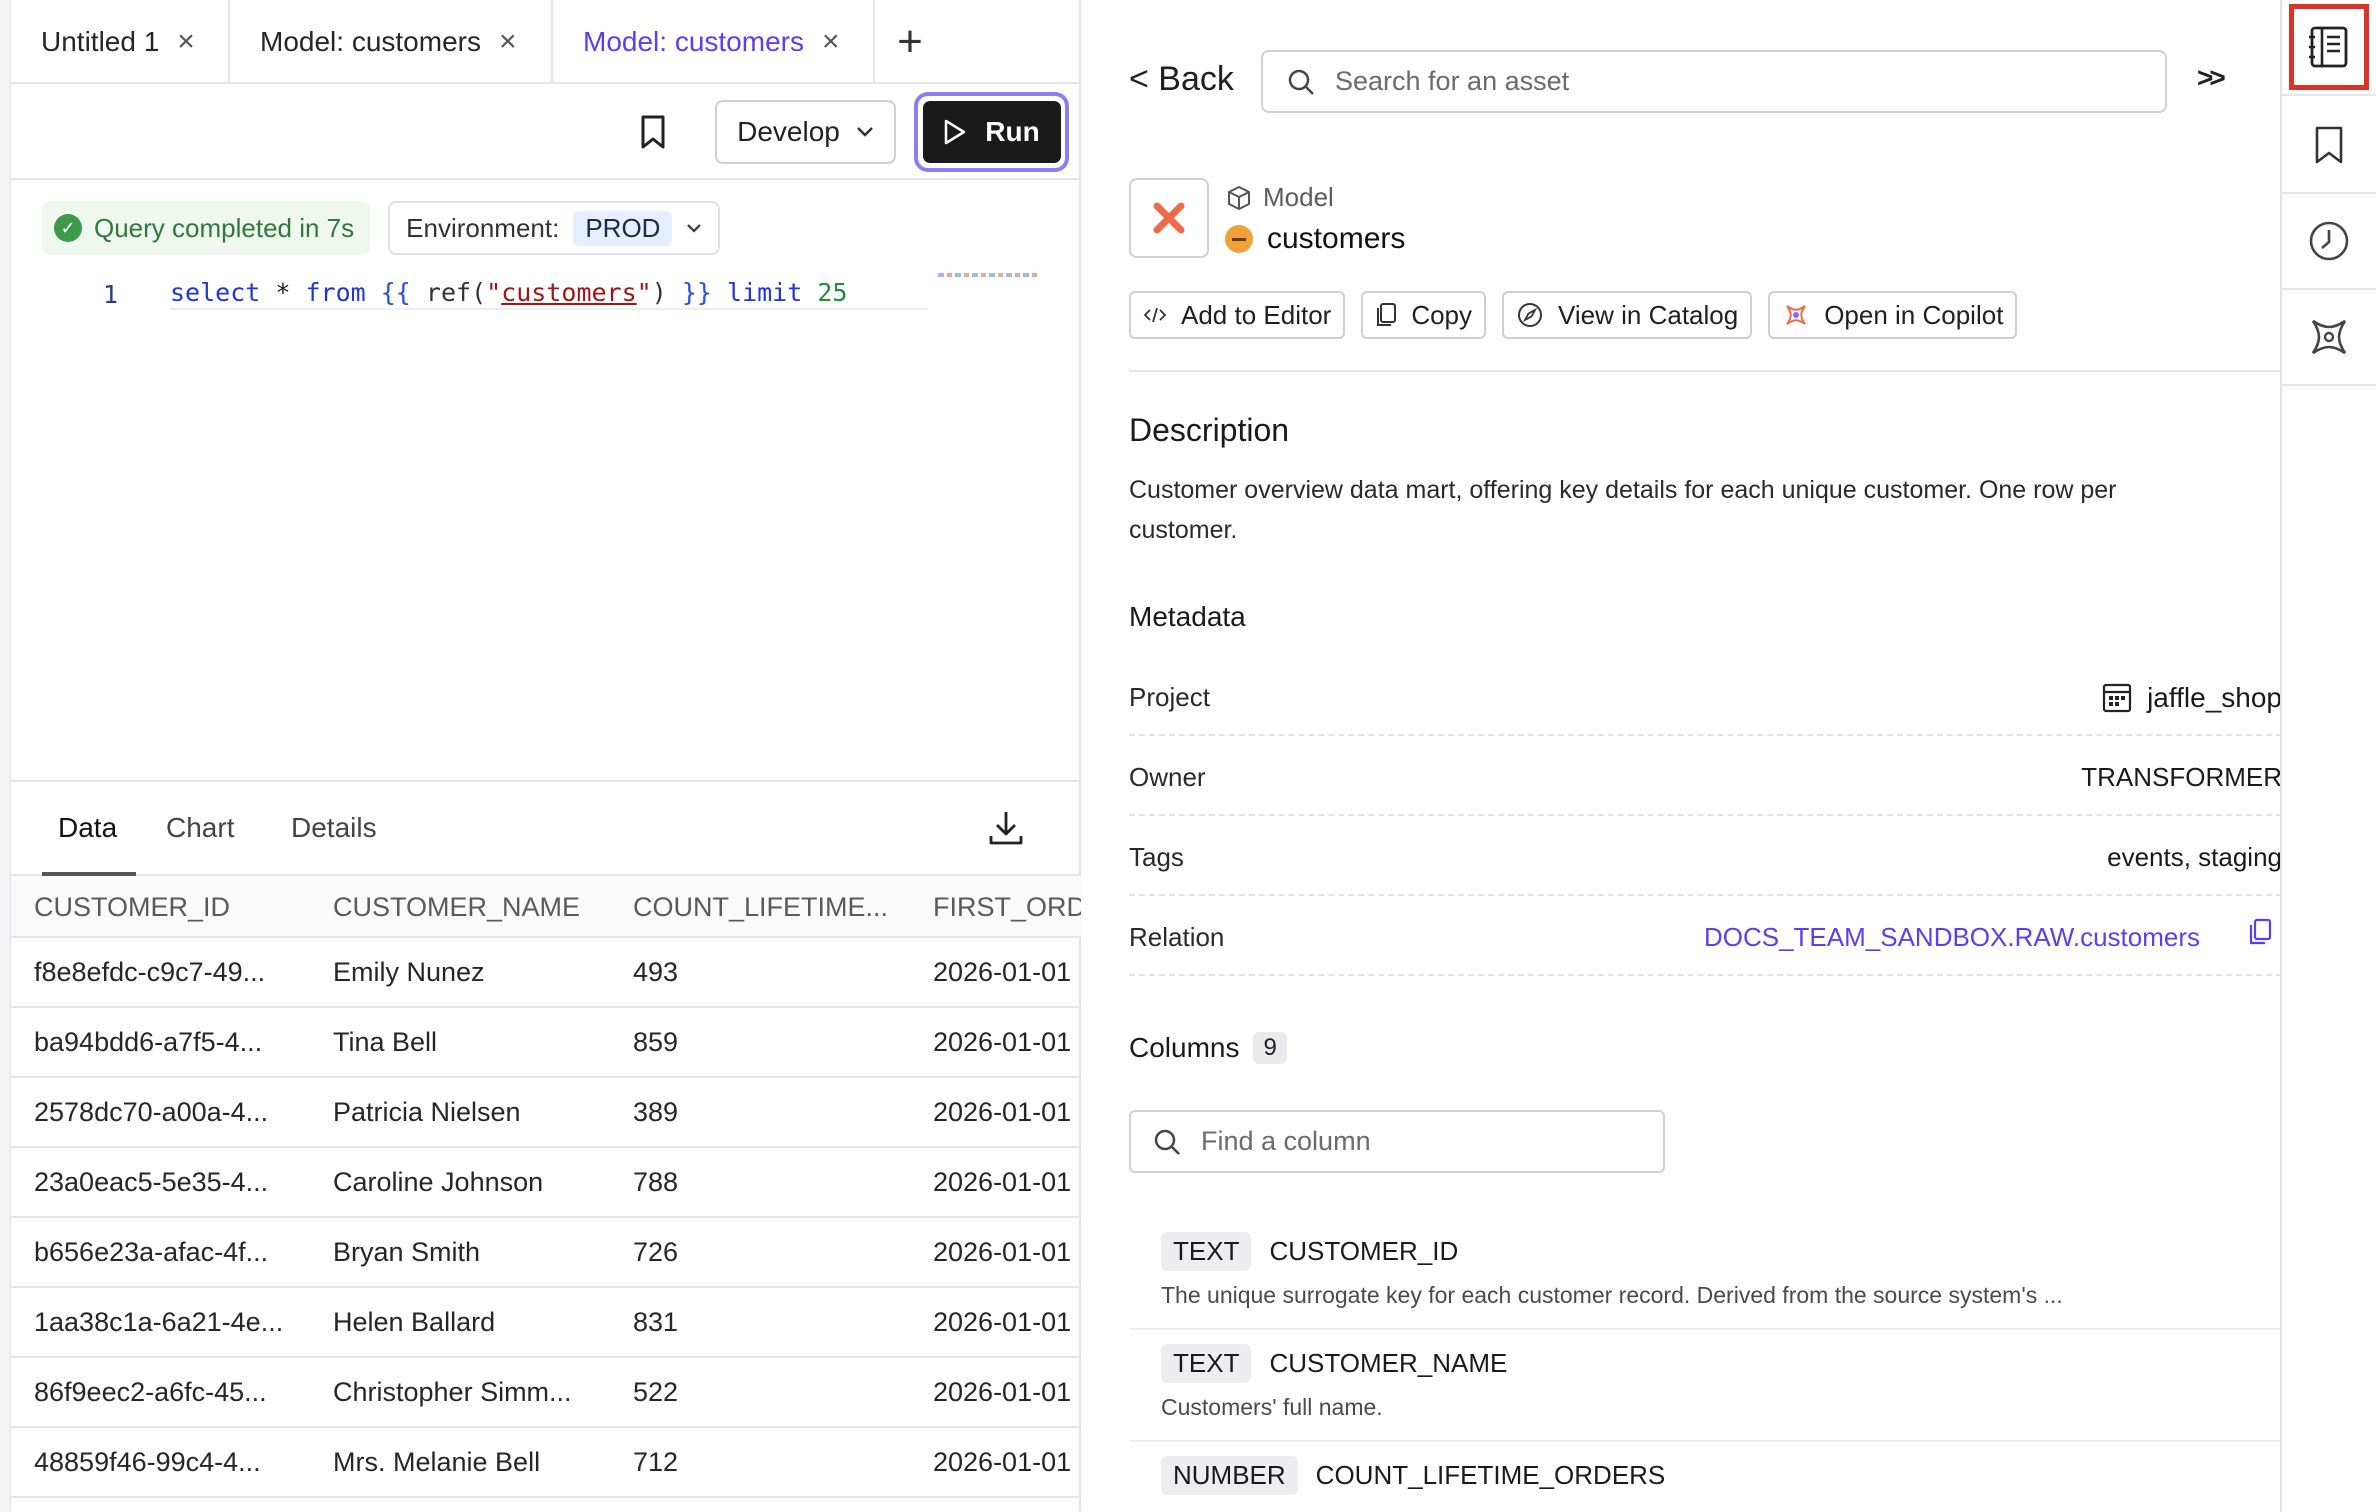 The width and height of the screenshot is (2376, 1512). I want to click on asset-type-label: Model, so click(1298, 197).